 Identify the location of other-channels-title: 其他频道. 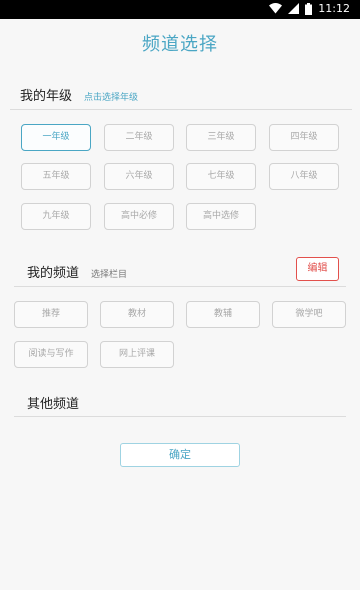
(53, 404).